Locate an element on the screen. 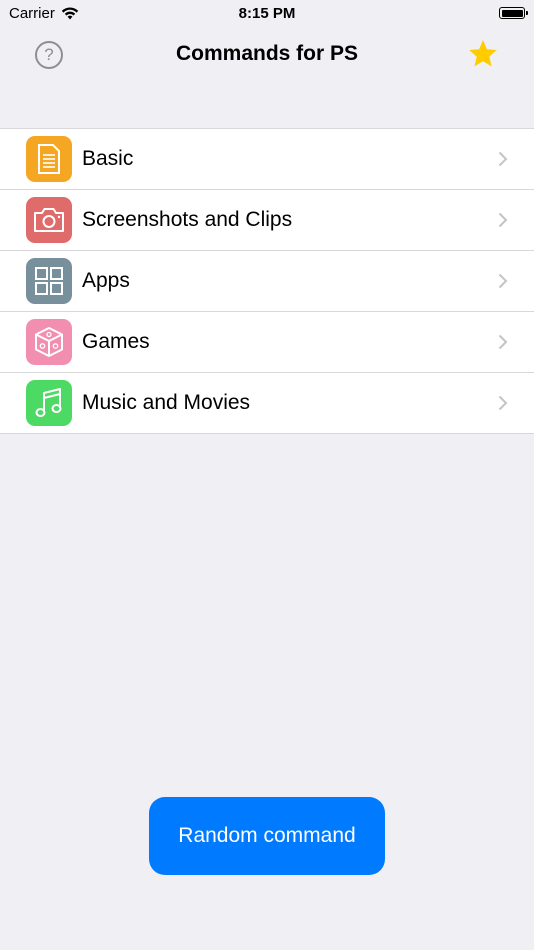 The width and height of the screenshot is (534, 950). status-bar: Carrier 8:15 PM is located at coordinates (267, 14).